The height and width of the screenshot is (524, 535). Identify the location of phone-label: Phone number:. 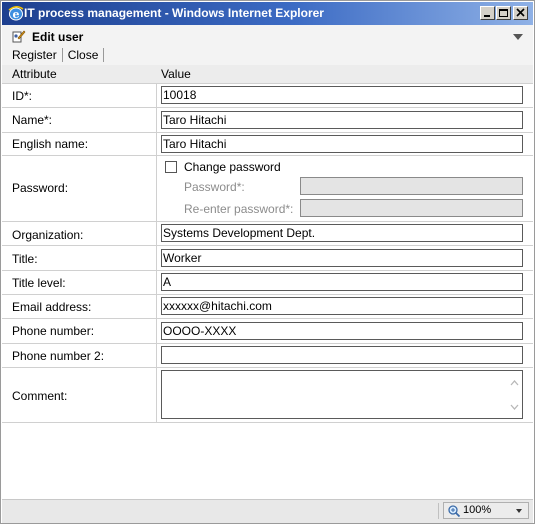
(53, 331).